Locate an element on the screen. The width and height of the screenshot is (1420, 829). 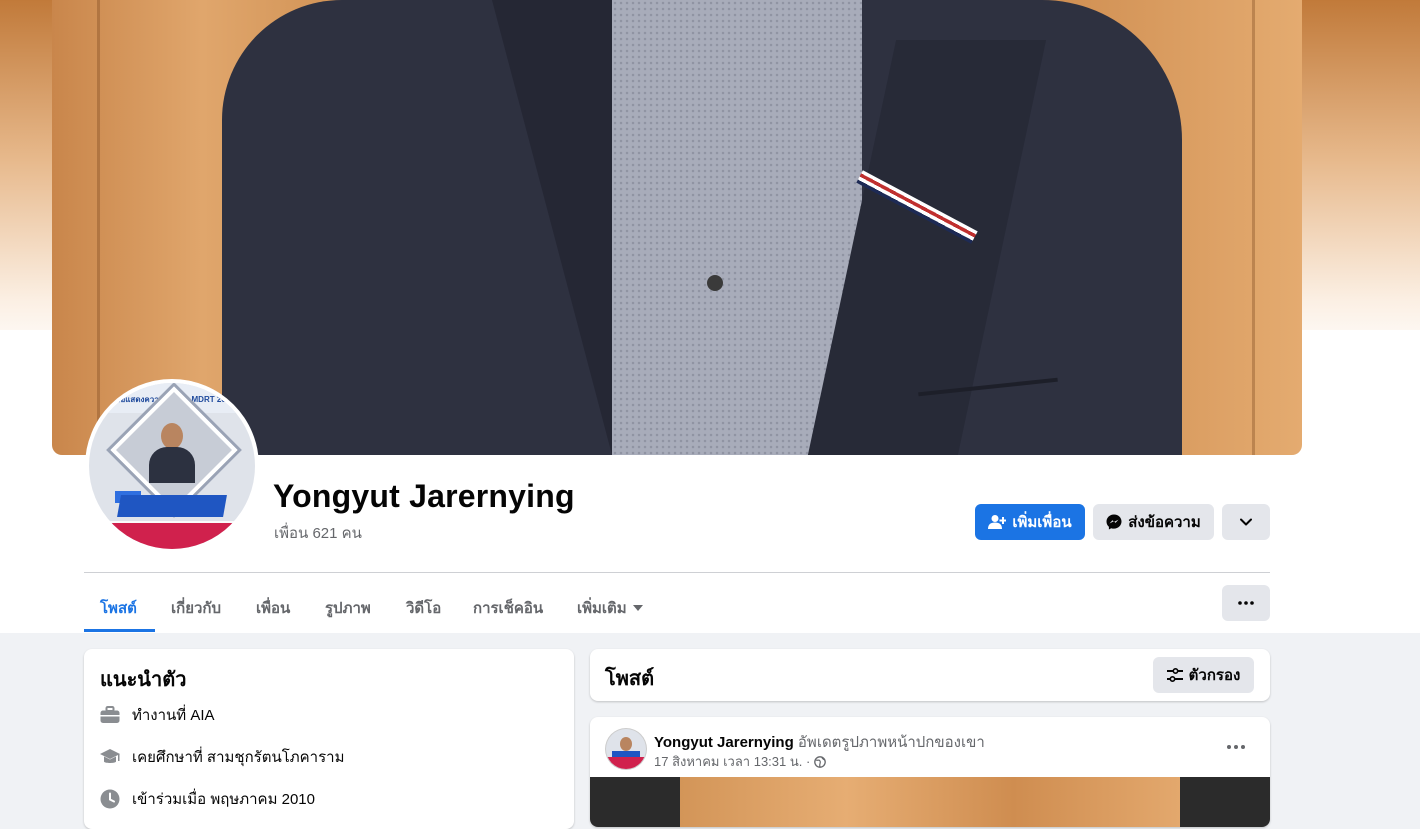
tab-videos: วิดีโอ is located at coordinates (423, 608).